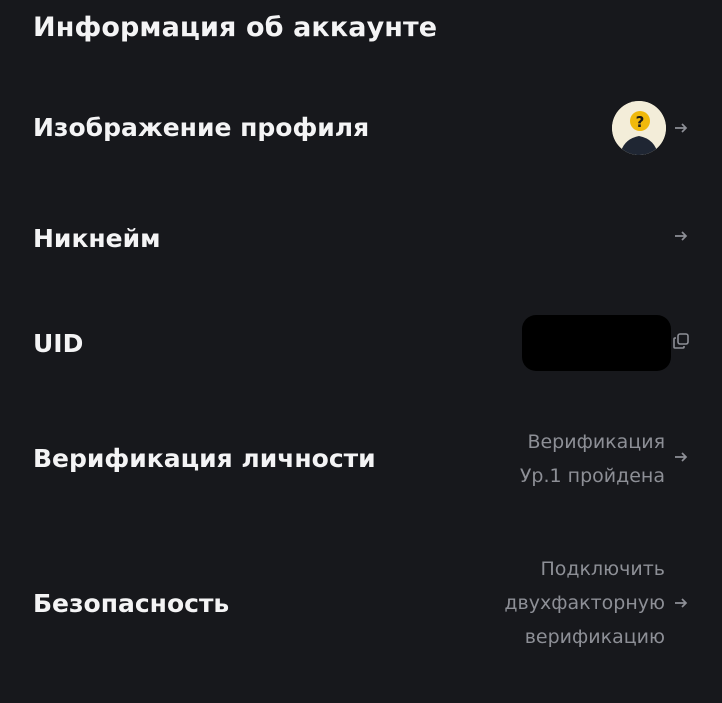 The height and width of the screenshot is (703, 722). I want to click on nickname-row: Никнейм, so click(361, 241).